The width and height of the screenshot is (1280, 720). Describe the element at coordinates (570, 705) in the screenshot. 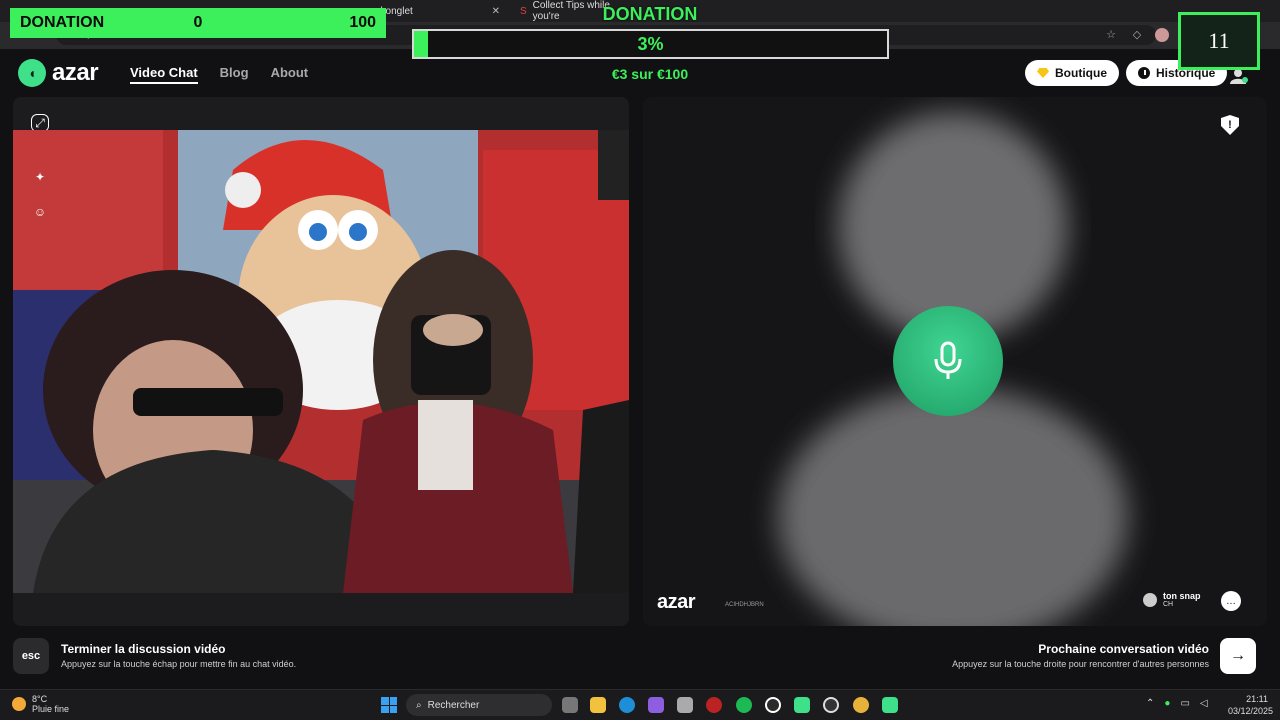

I see `task-view-icon` at that location.